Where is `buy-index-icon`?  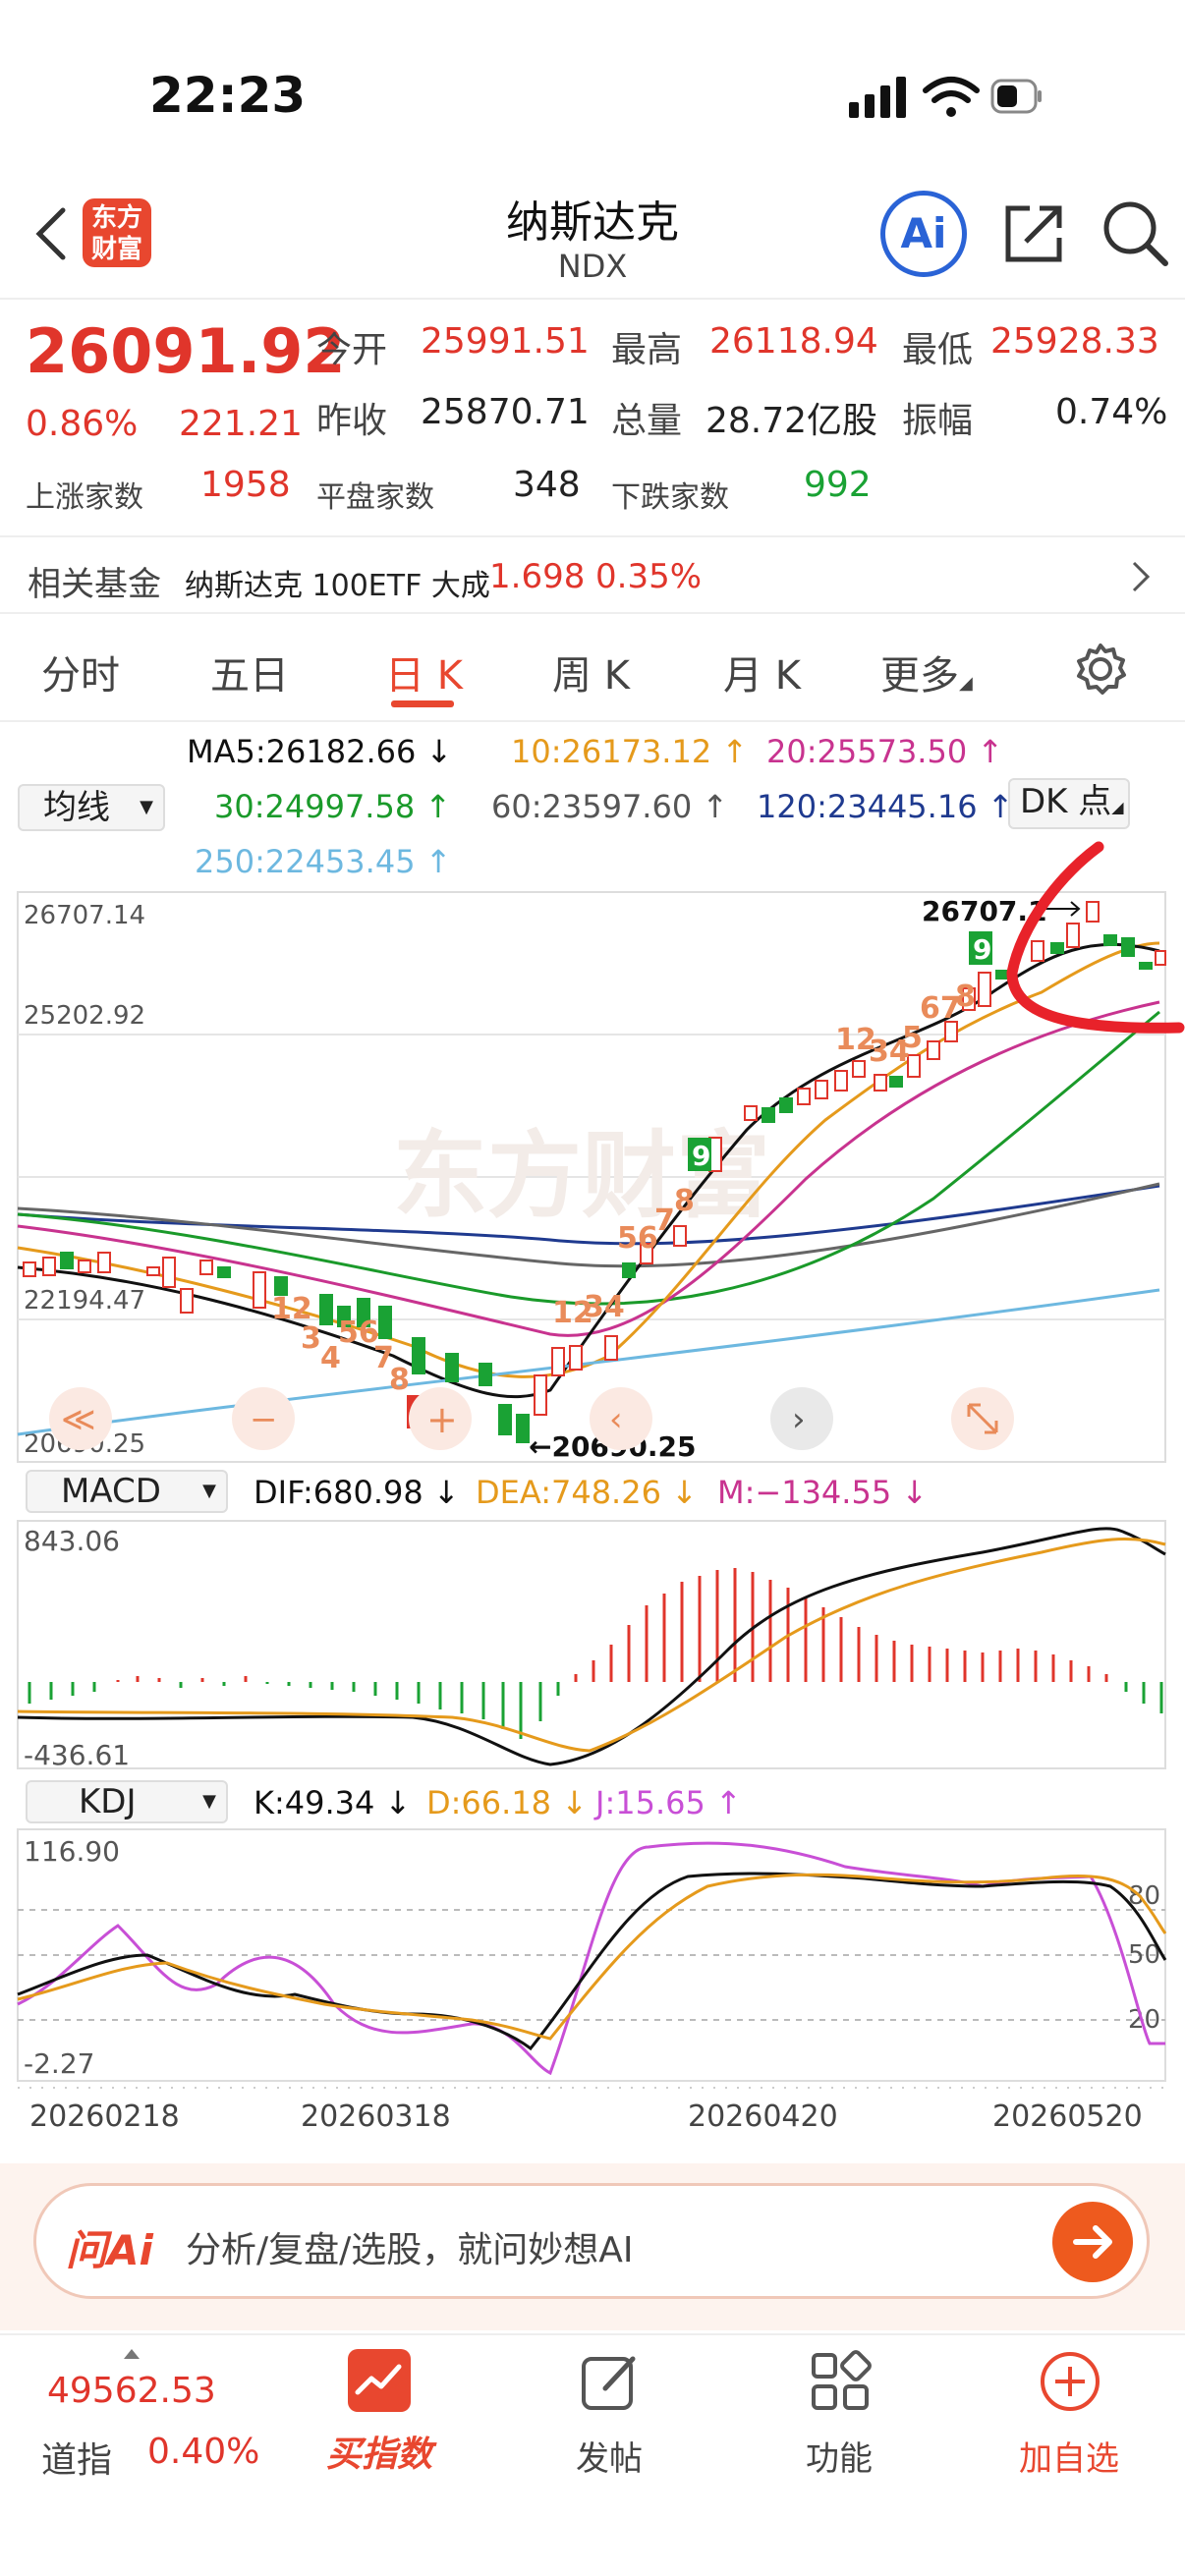
buy-index-icon is located at coordinates (380, 2380).